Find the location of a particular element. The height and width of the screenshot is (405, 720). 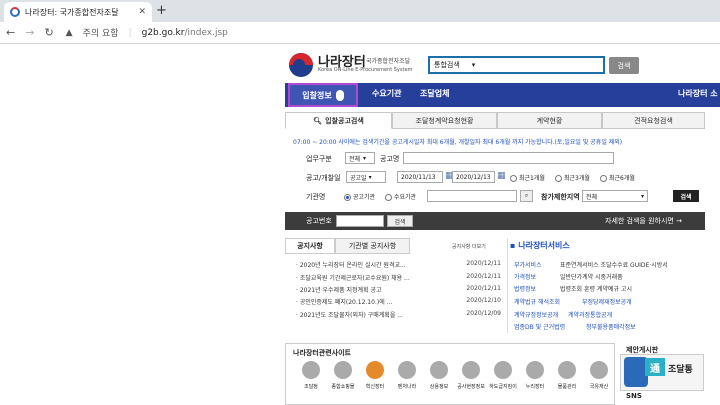

bid-name-input is located at coordinates (508, 158).